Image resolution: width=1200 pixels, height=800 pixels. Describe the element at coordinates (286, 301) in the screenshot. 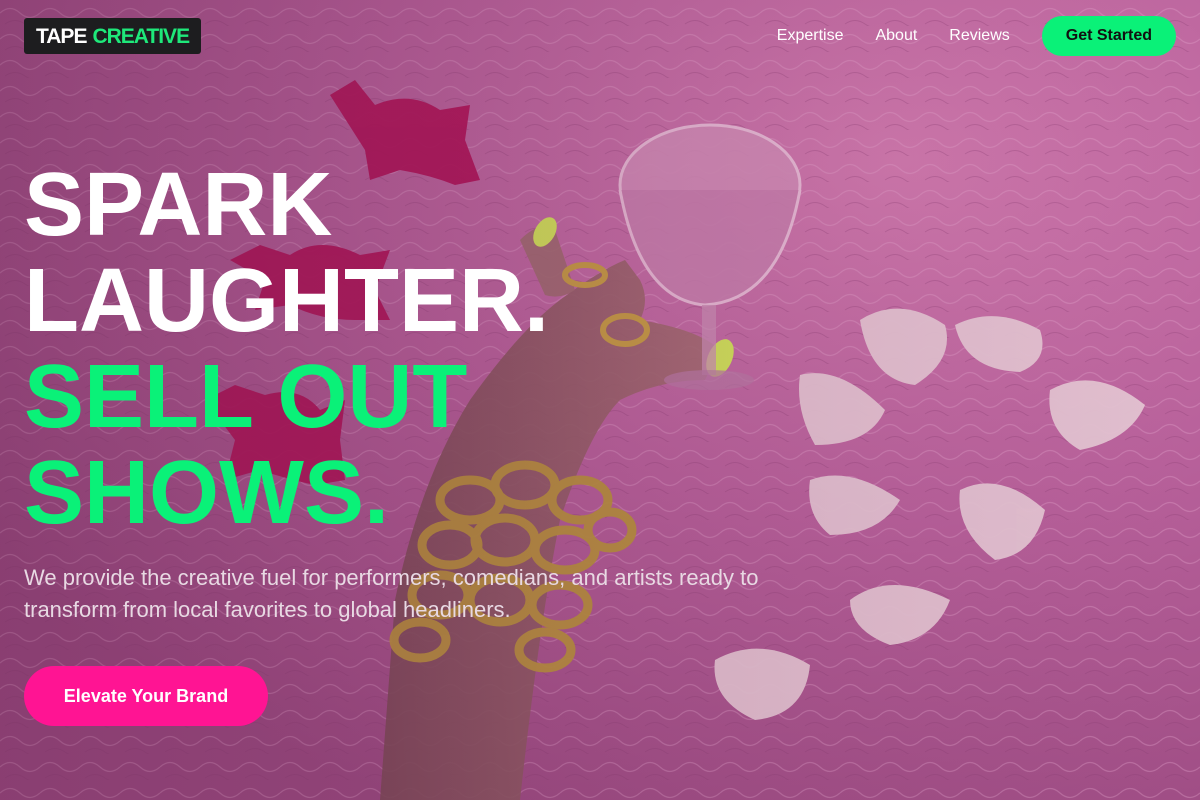

I see `headline-line-2: LAUGHTER.` at that location.